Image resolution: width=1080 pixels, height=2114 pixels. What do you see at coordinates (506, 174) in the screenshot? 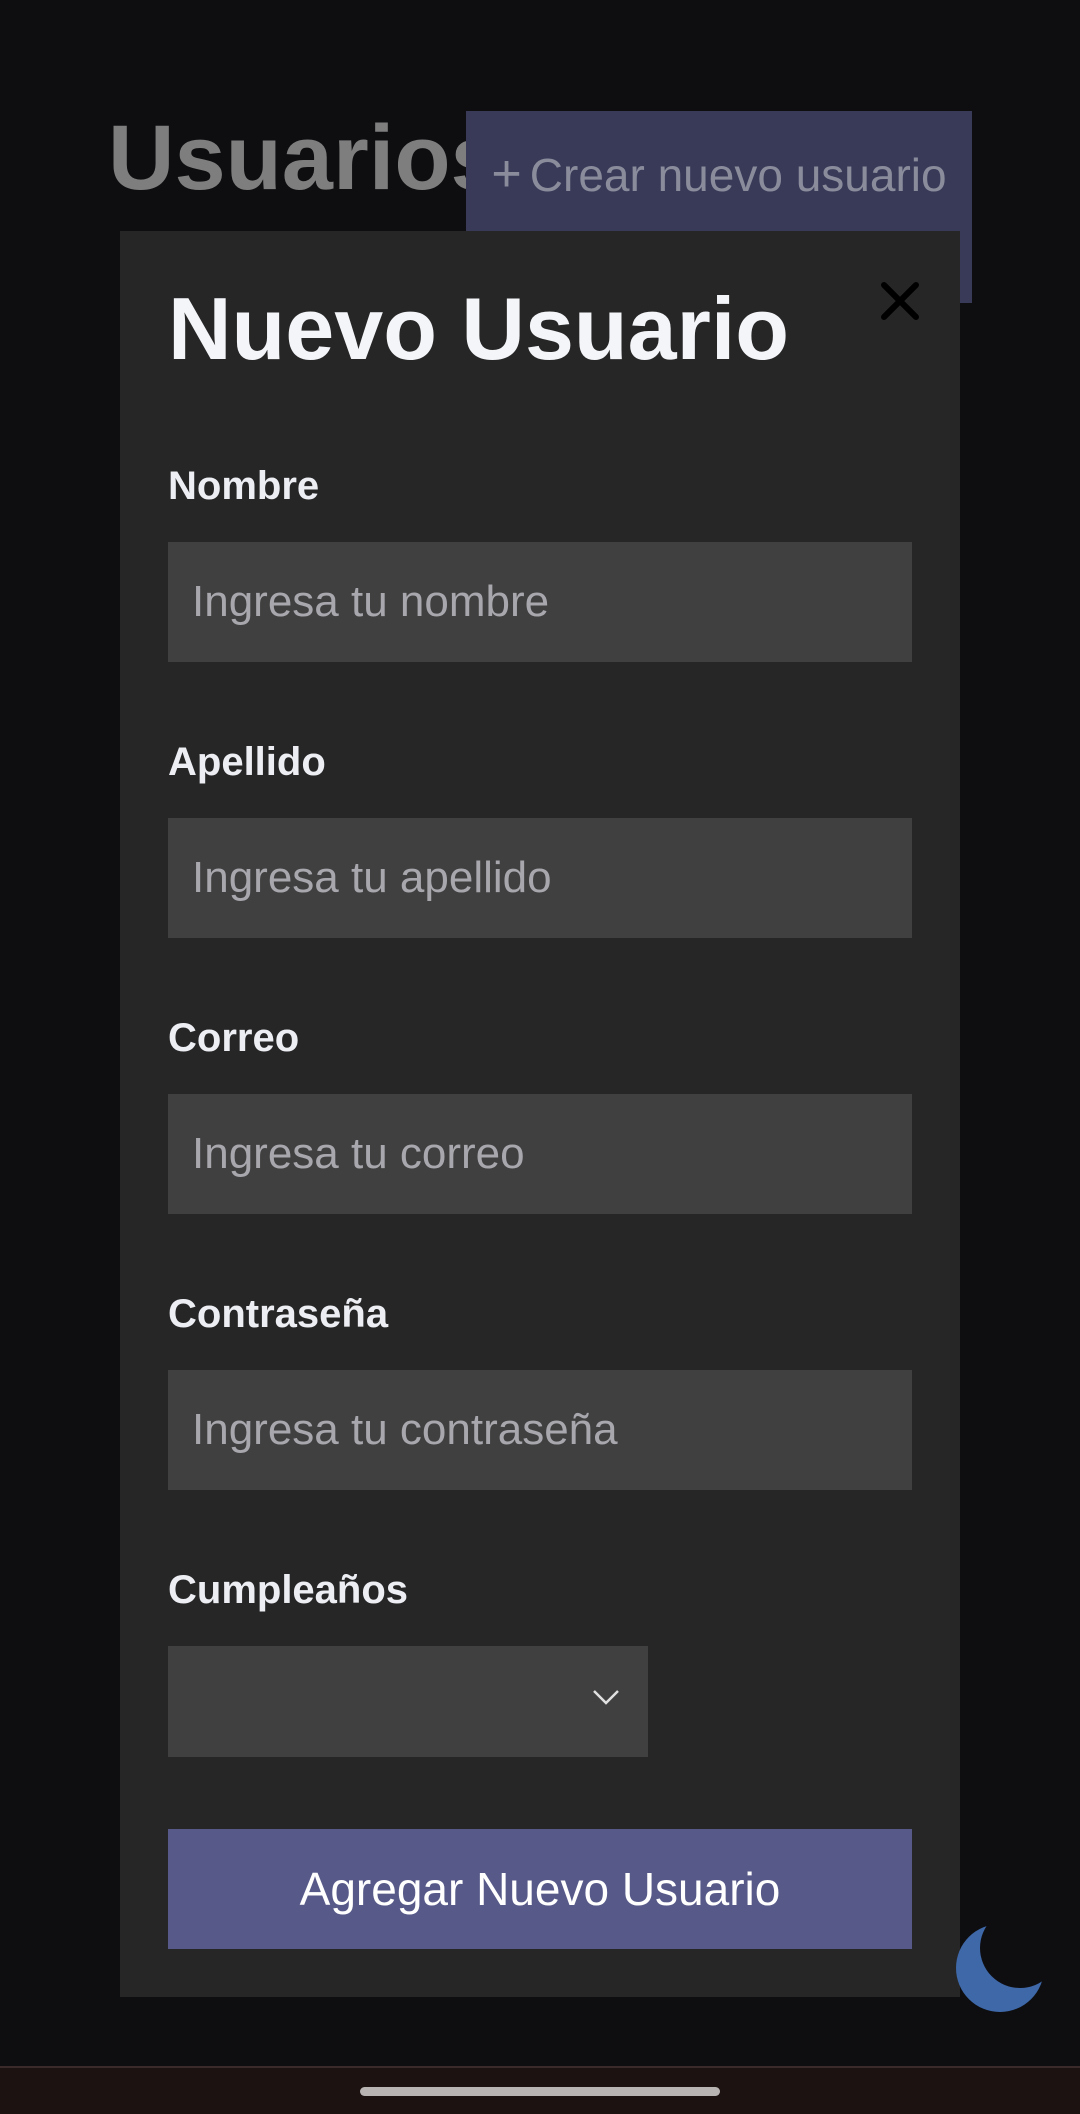
I see `plus-icon: +` at bounding box center [506, 174].